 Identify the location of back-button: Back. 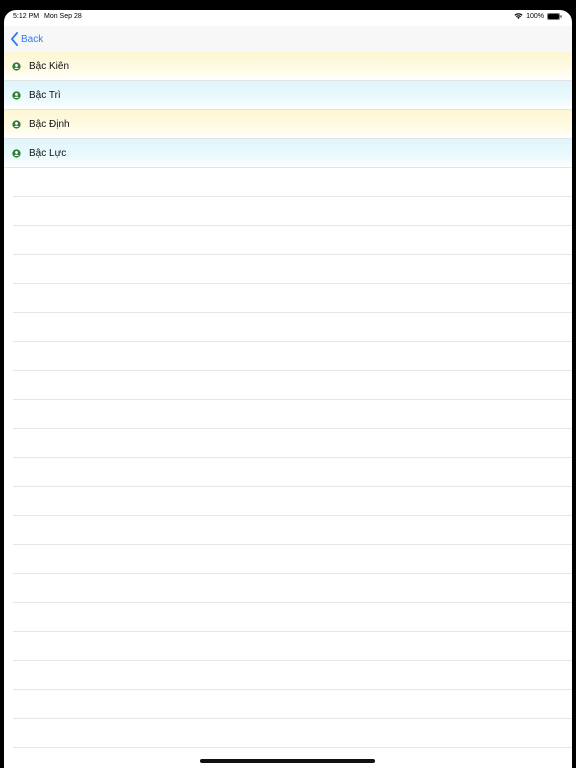
(26, 39).